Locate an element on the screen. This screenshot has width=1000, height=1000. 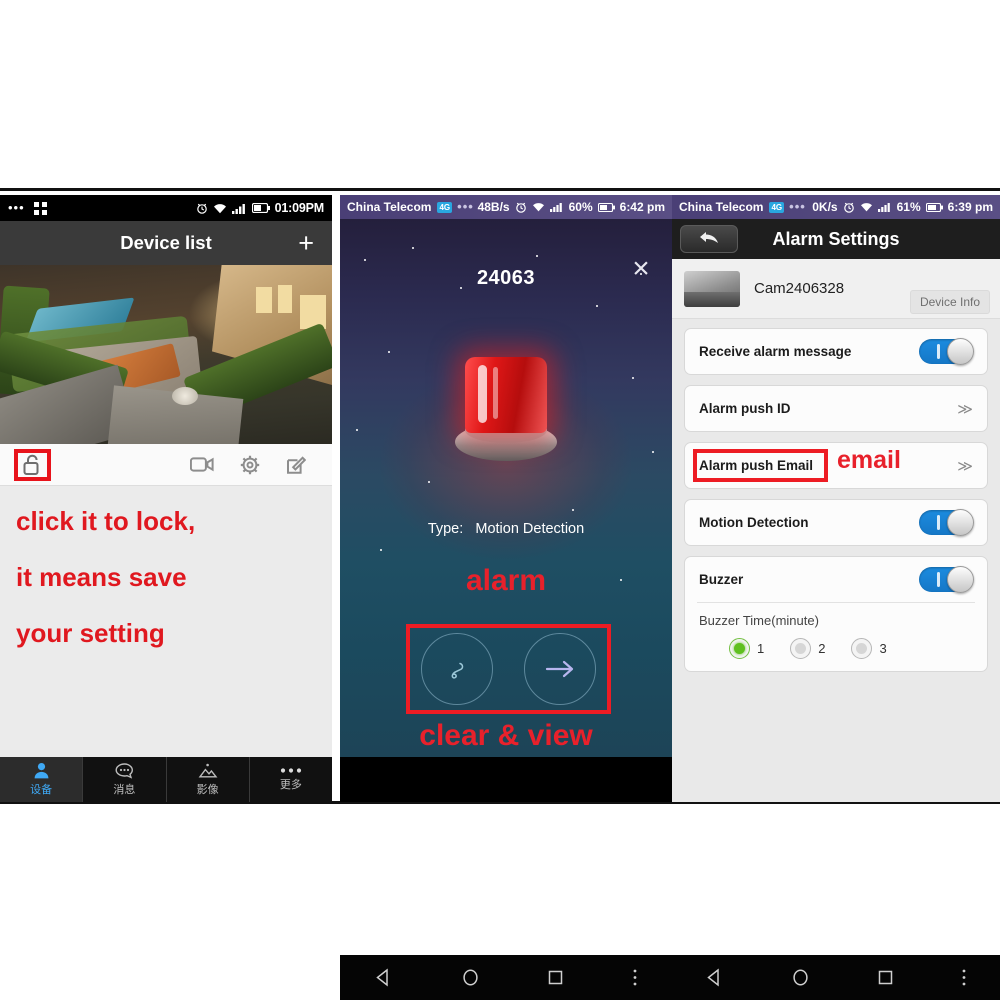
battery-icon is located at coordinates (934, 207).